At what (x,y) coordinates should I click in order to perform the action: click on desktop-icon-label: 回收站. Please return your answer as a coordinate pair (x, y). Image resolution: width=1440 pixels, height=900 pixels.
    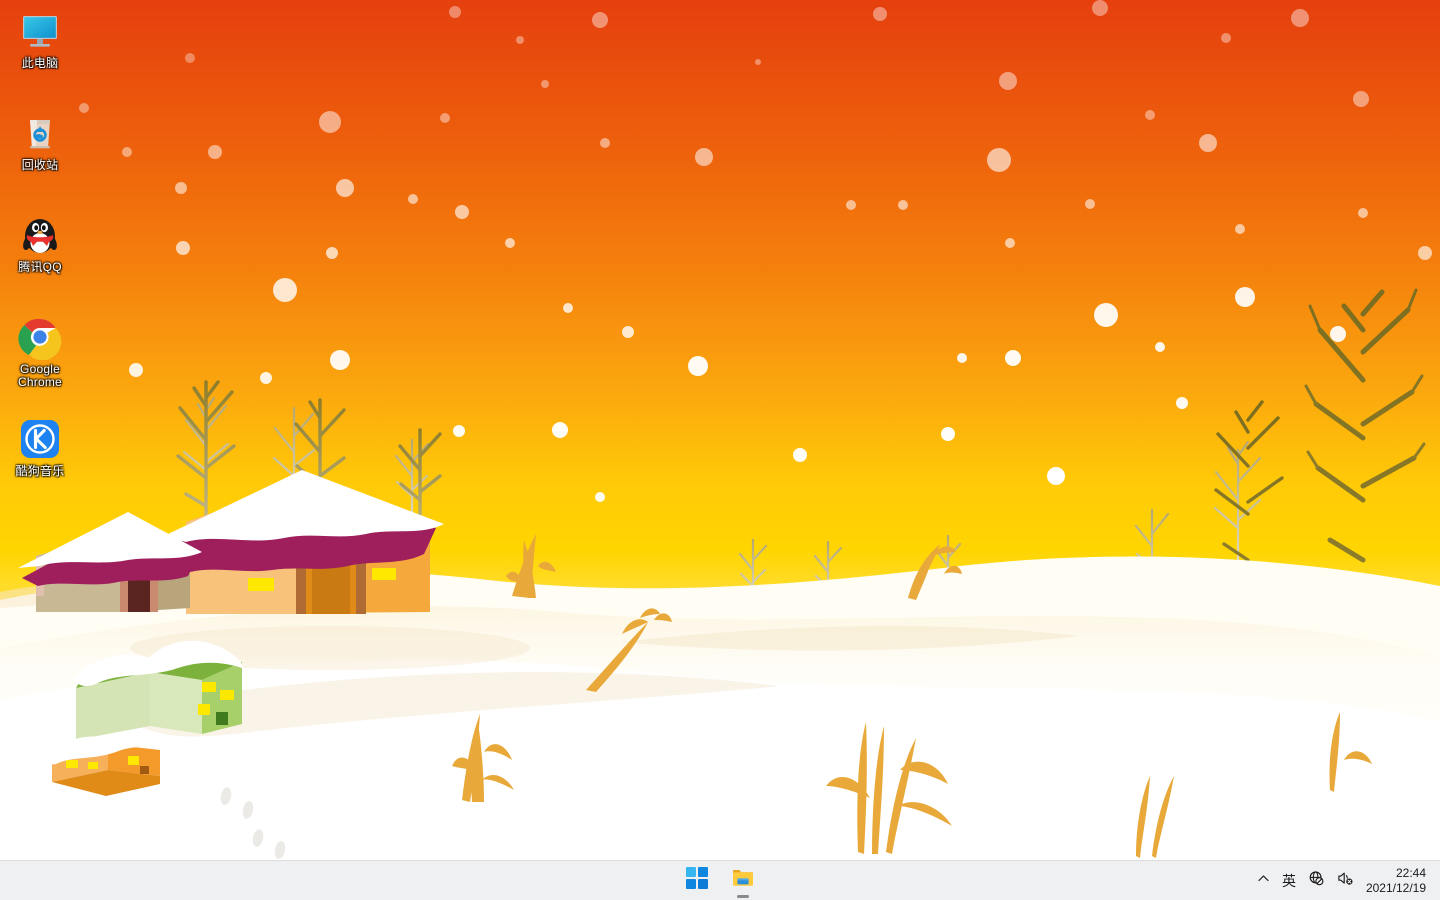
    Looking at the image, I should click on (40, 165).